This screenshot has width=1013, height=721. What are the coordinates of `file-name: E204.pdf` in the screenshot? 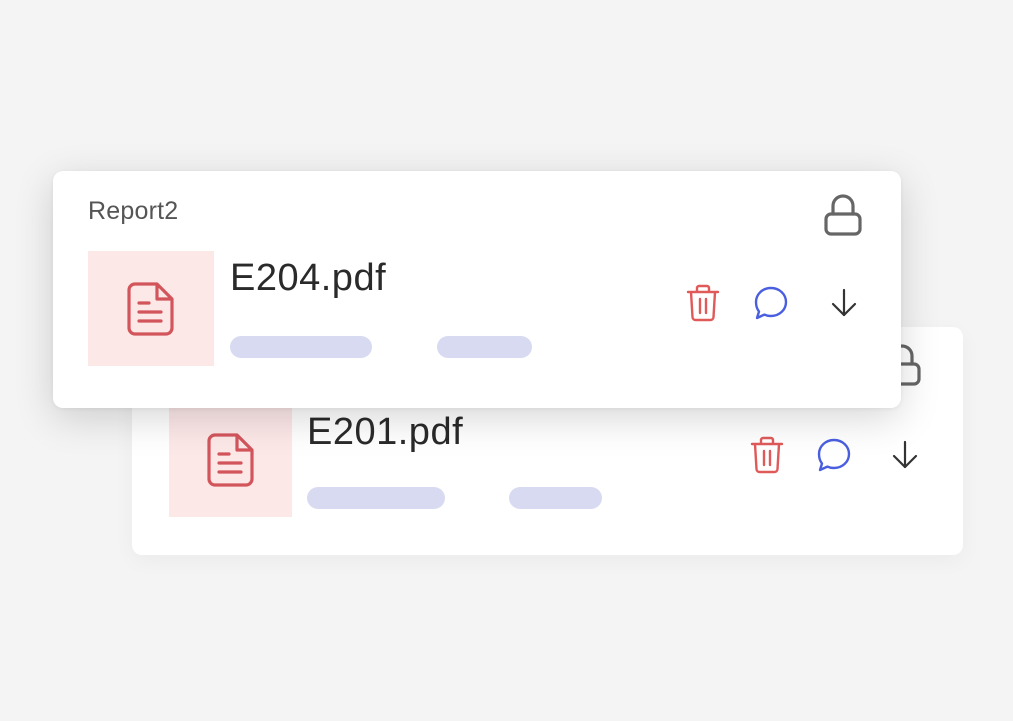 It's located at (308, 278).